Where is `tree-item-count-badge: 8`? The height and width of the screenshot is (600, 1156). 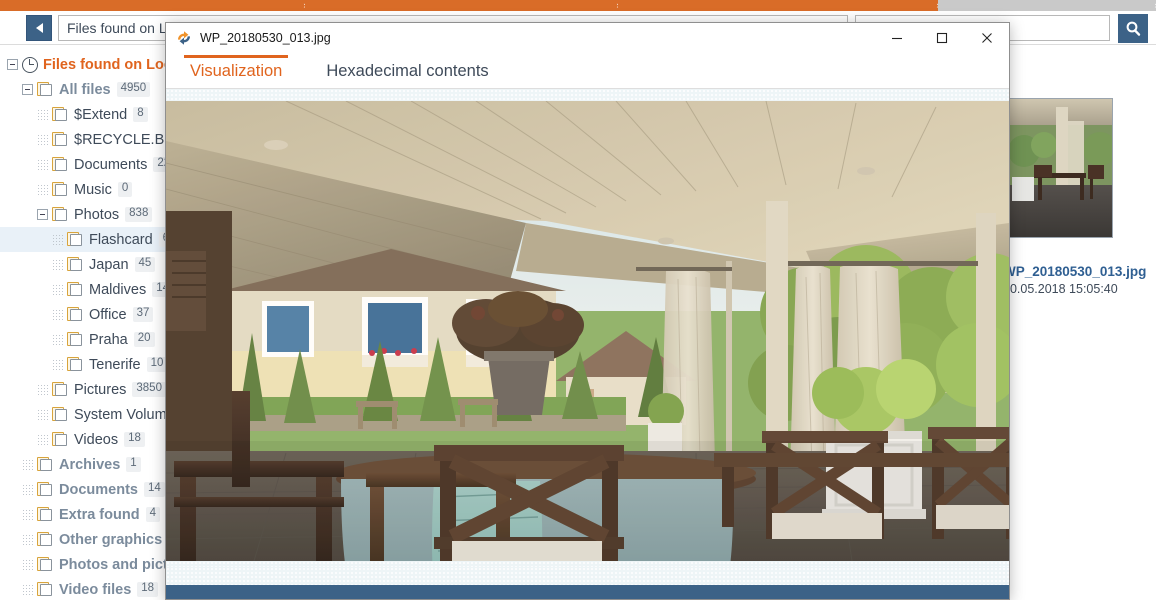 tree-item-count-badge: 8 is located at coordinates (140, 114).